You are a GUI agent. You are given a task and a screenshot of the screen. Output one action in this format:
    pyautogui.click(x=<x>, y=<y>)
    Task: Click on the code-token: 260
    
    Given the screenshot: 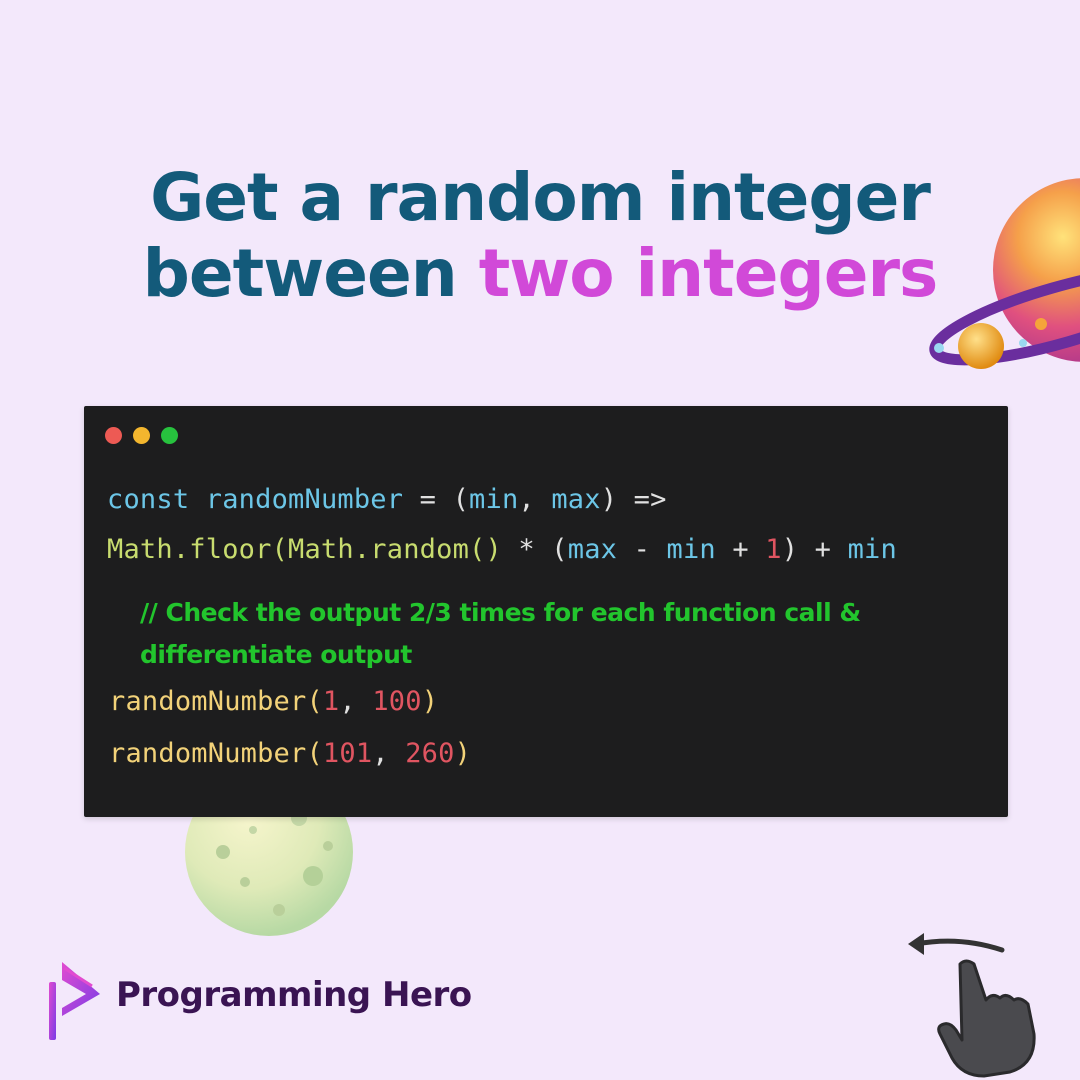 What is the action you would take?
    pyautogui.click(x=430, y=753)
    